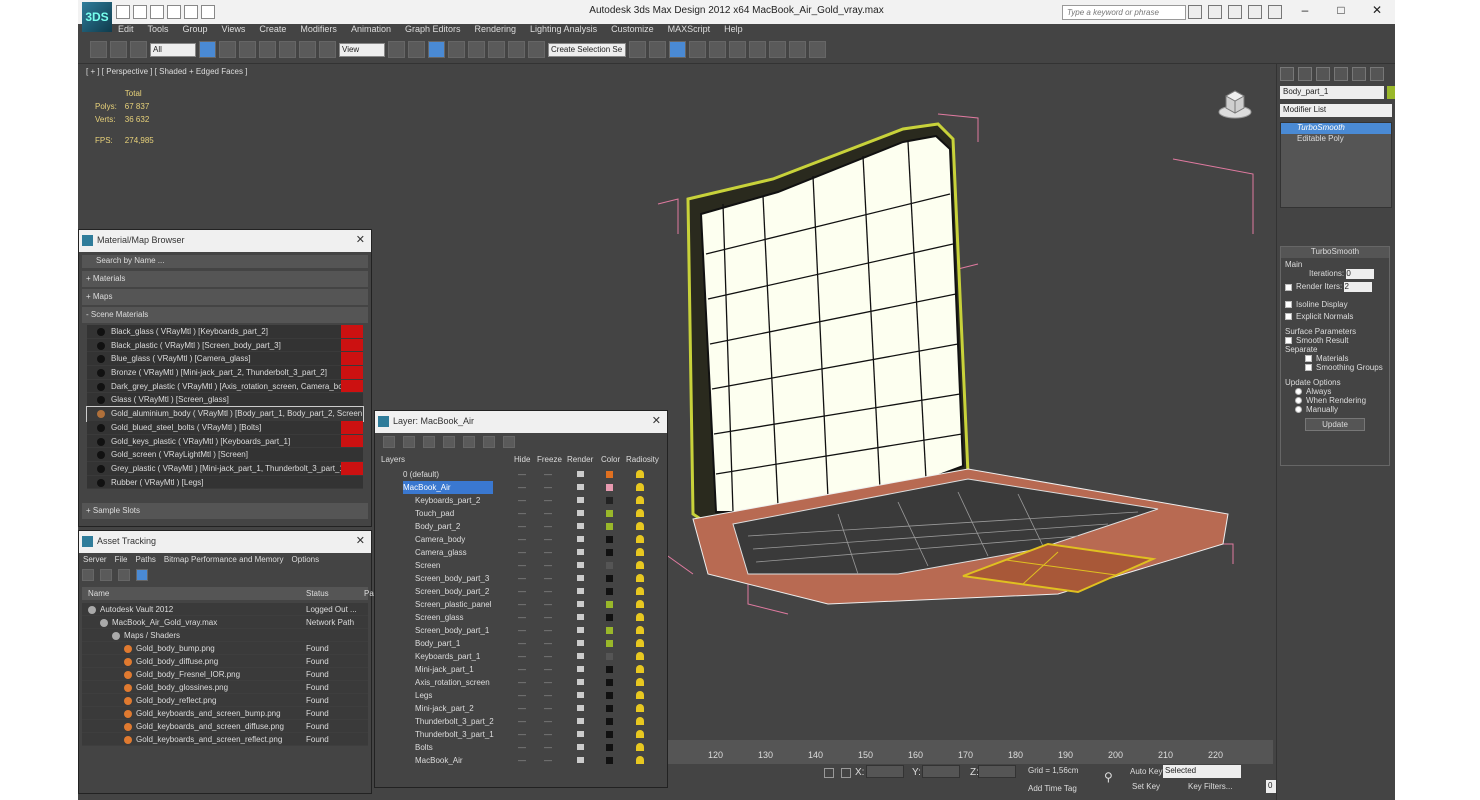 This screenshot has height=800, width=1480. Describe the element at coordinates (846, 773) in the screenshot. I see `absolute-mode-icon` at that location.